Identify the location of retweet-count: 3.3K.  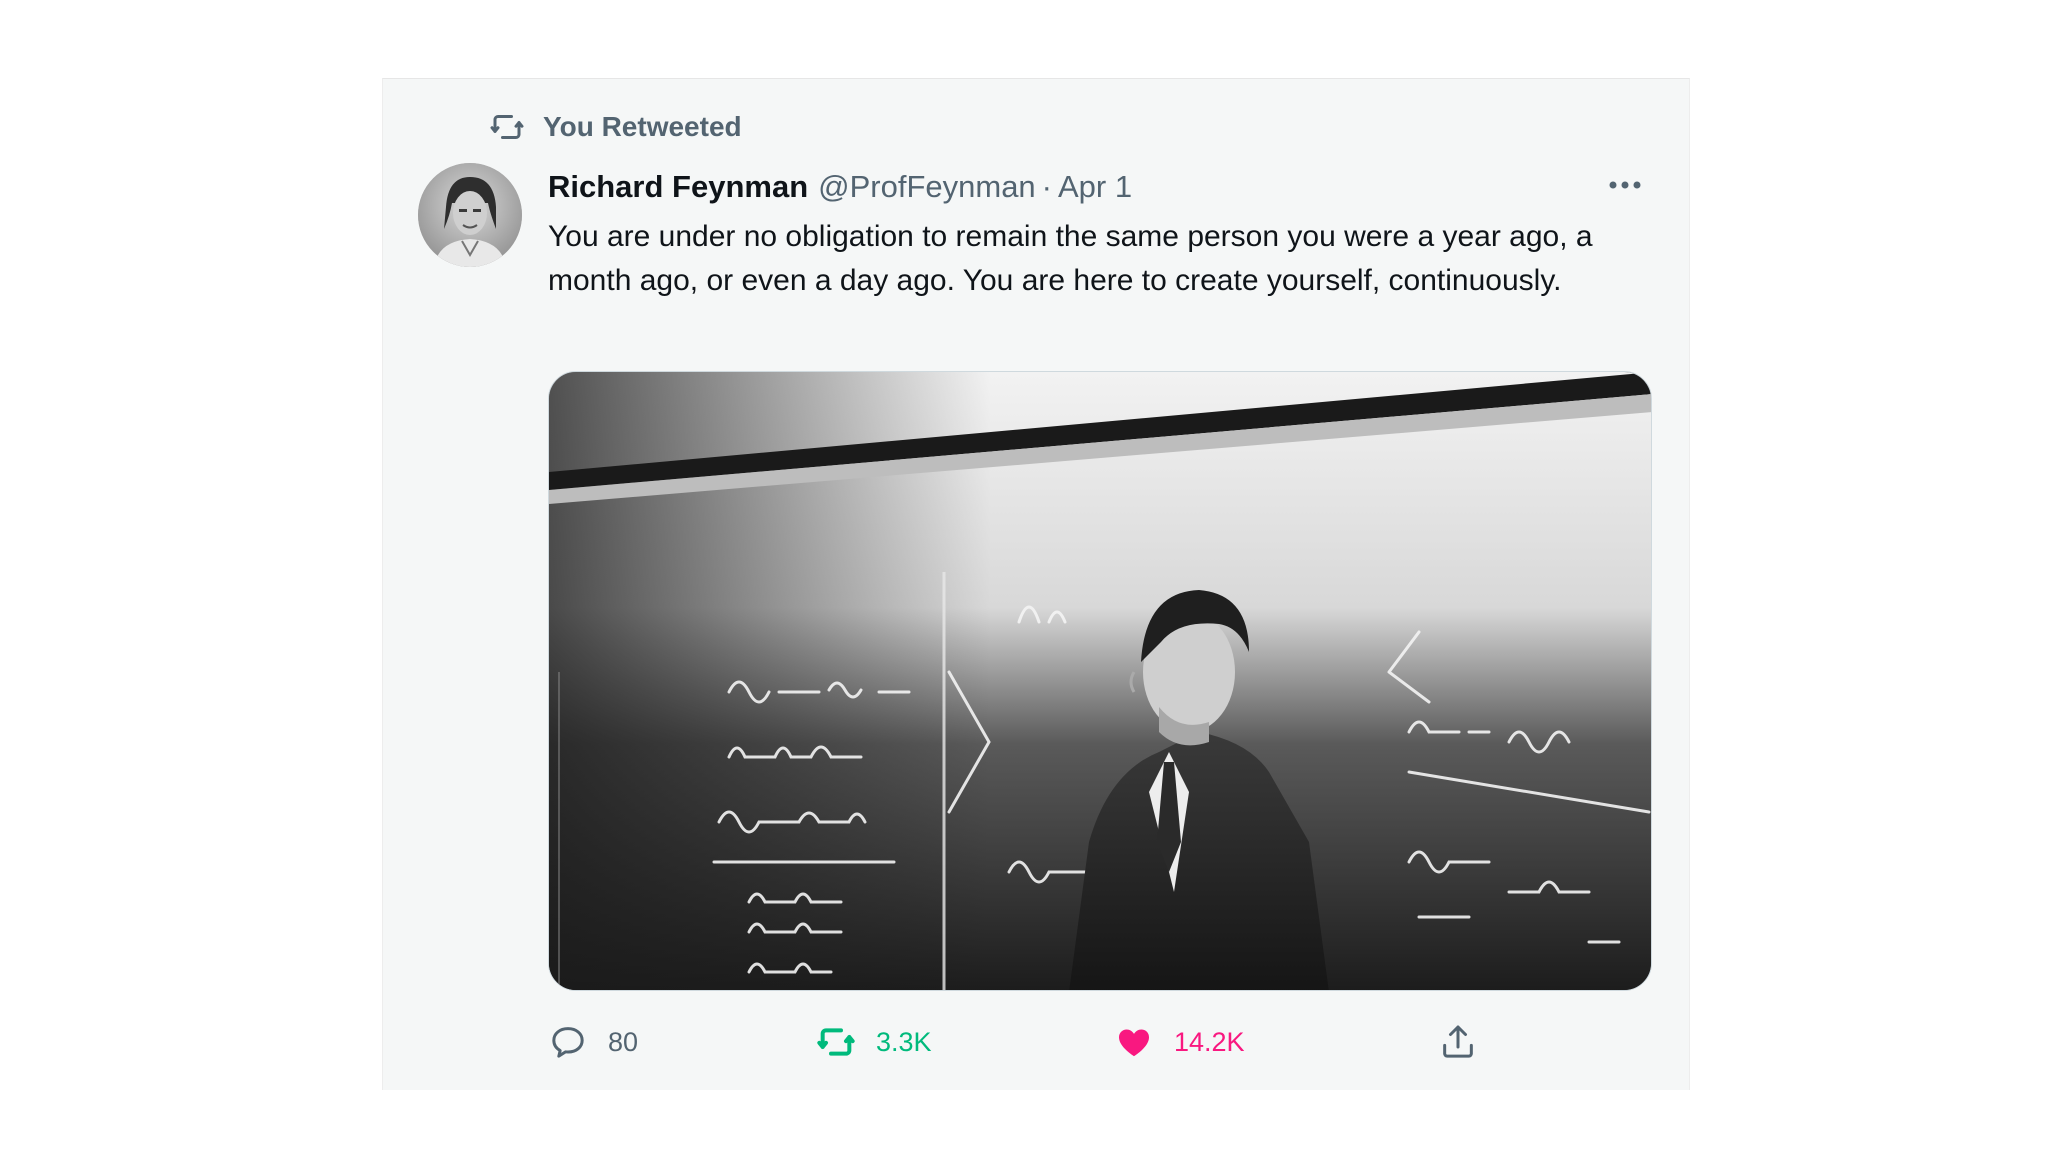
(904, 1041).